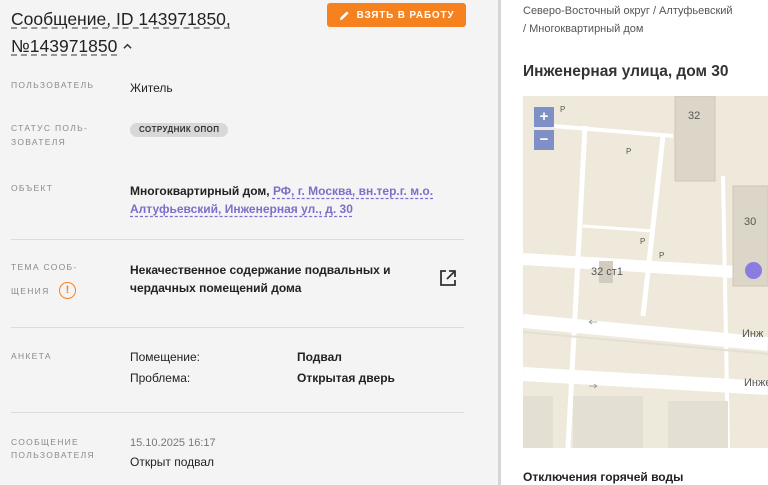 The image size is (768, 485). Describe the element at coordinates (127, 46) in the screenshot. I see `chevron-up-icon` at that location.